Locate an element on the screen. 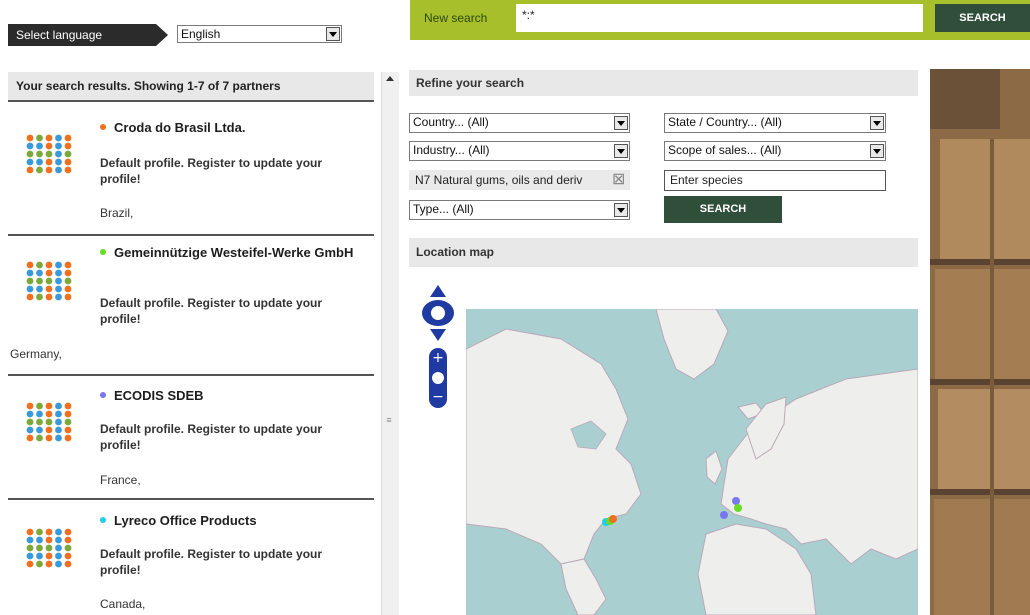 This screenshot has height=615, width=1030. cardboard-boxes-graphic is located at coordinates (980, 342).